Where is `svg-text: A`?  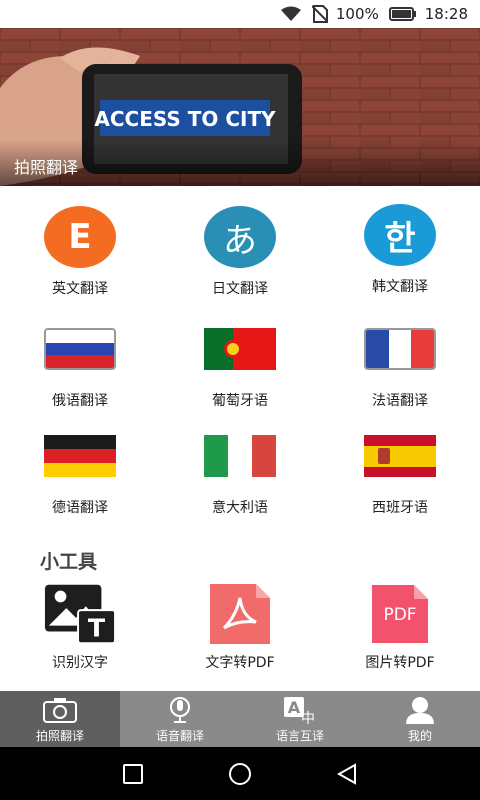
svg-text: A is located at coordinates (294, 707).